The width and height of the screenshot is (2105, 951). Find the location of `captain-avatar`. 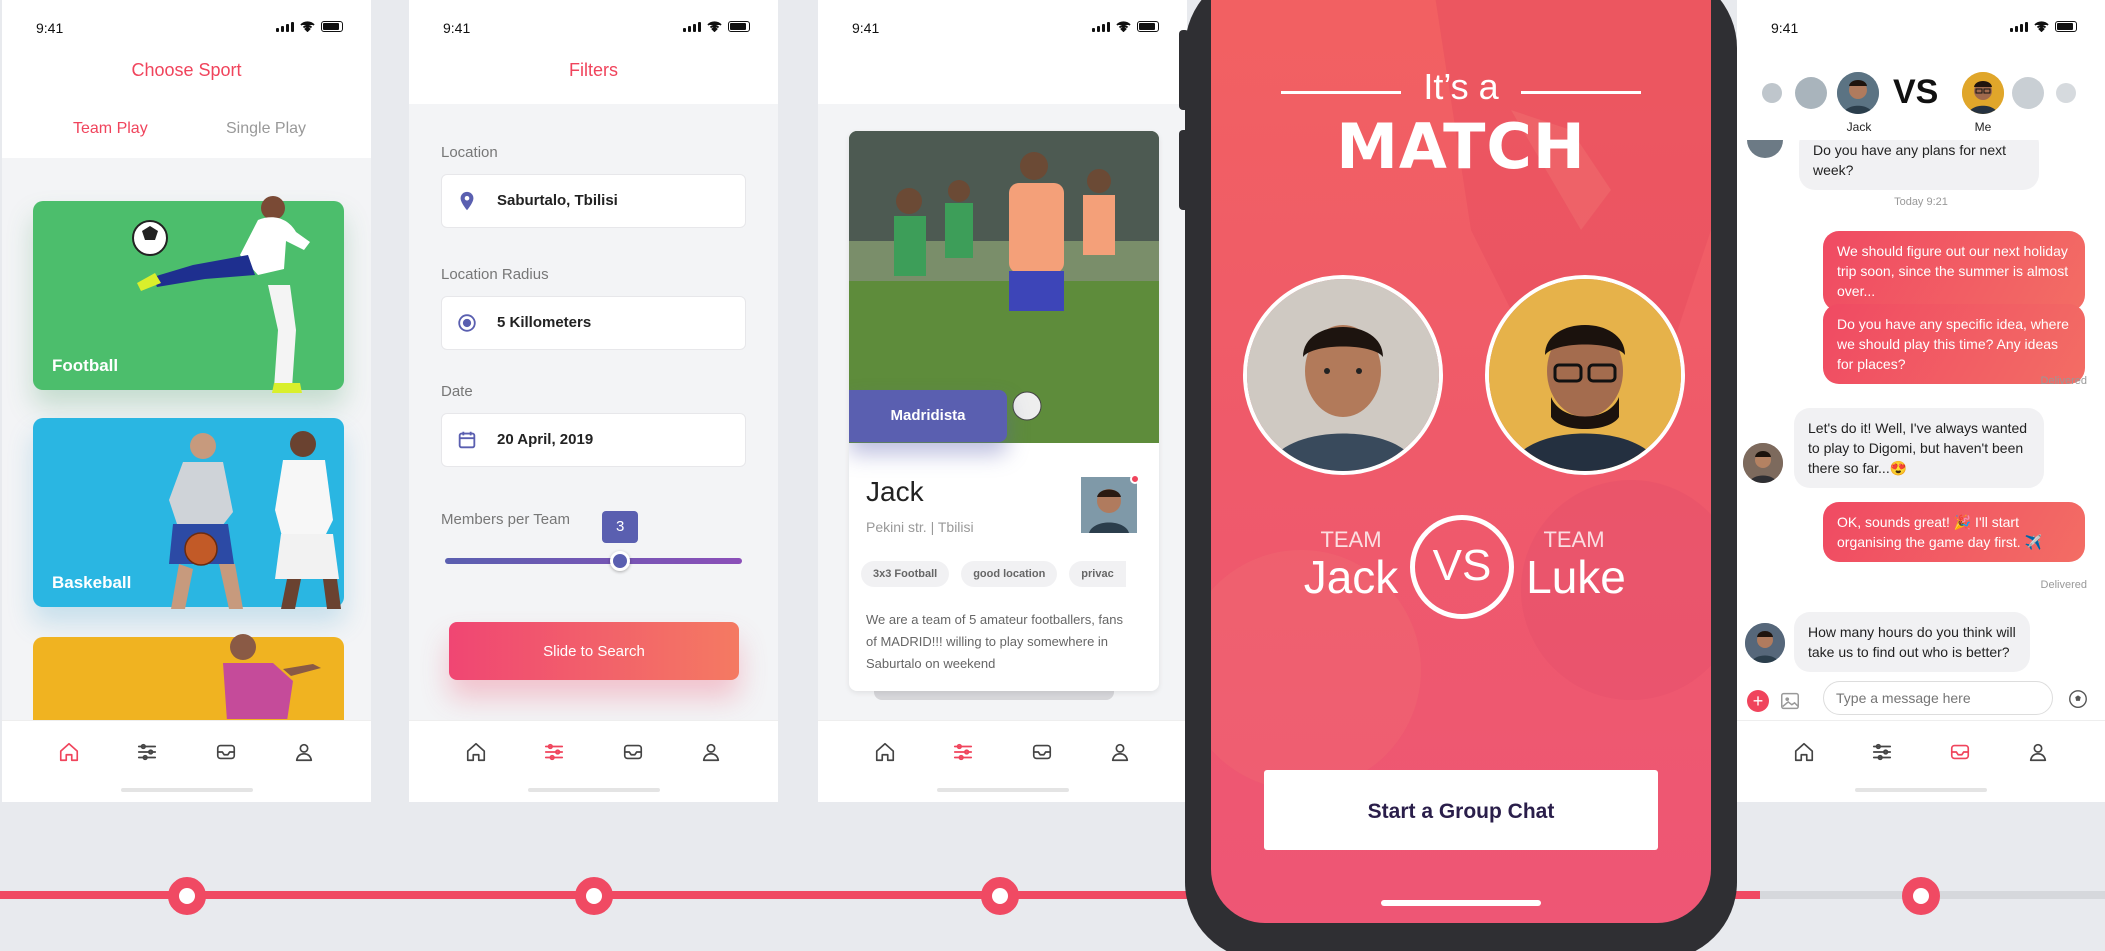

captain-avatar is located at coordinates (1110, 503).